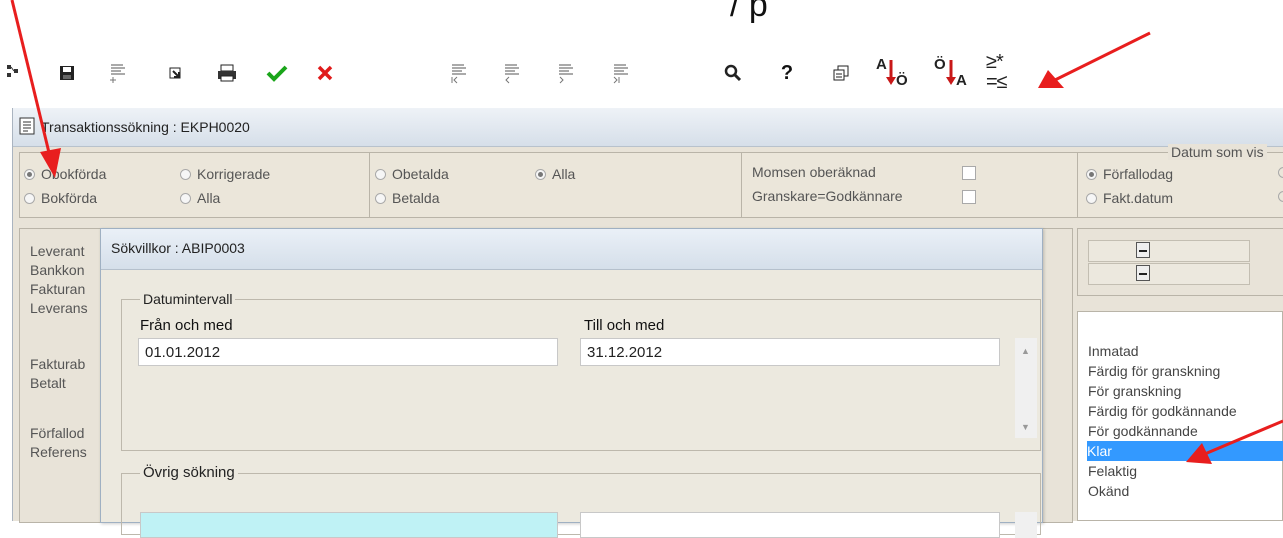 The height and width of the screenshot is (538, 1283). I want to click on payment-status-group: Obetalda Alla Betalda, so click(556, 185).